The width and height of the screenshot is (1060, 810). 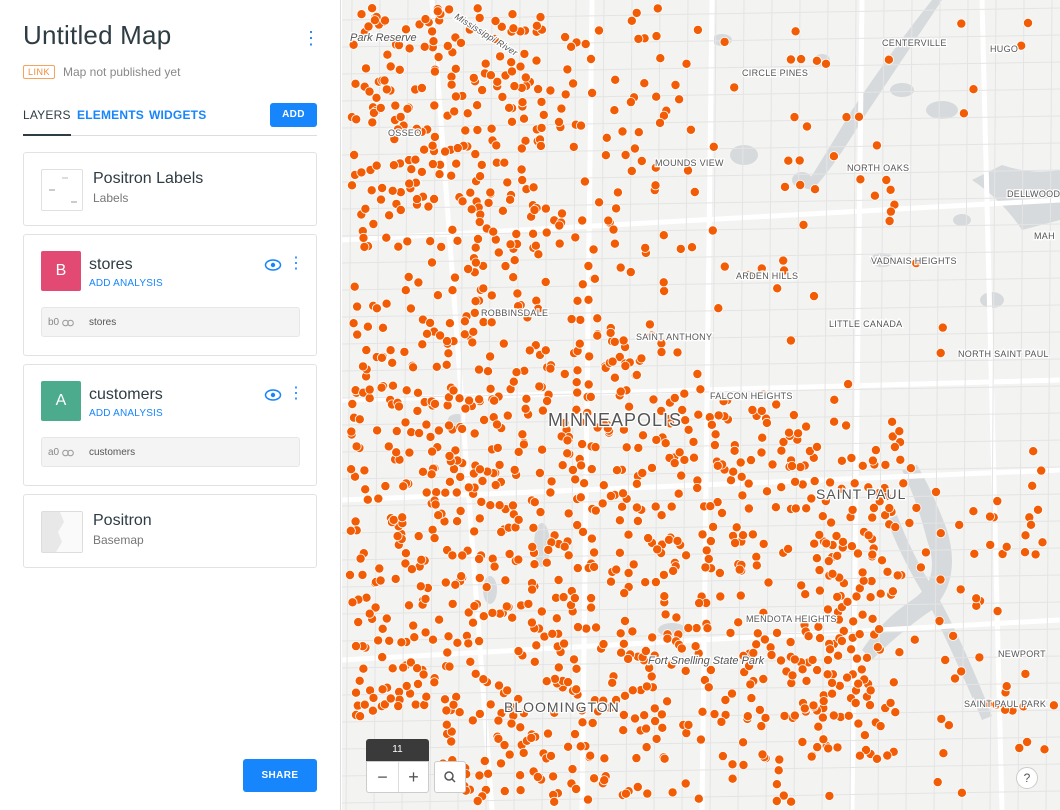 I want to click on add-button: ADD, so click(x=293, y=115).